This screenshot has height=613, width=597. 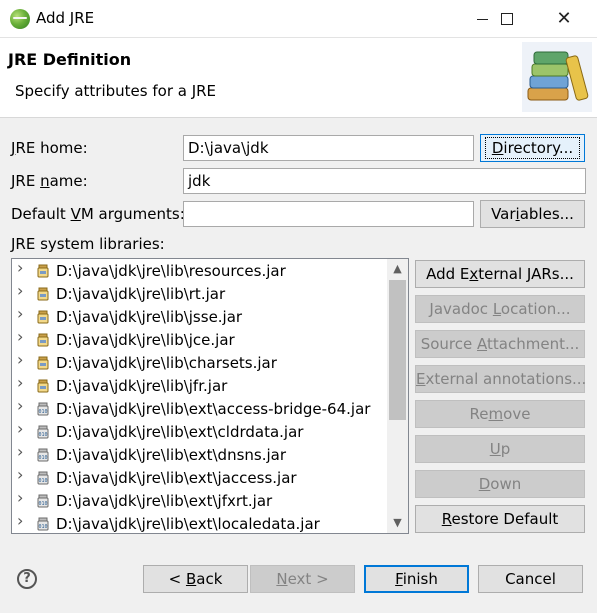 I want to click on library-row: › D:\java\jdk\jre\lib\resources.jar, so click(x=199, y=271).